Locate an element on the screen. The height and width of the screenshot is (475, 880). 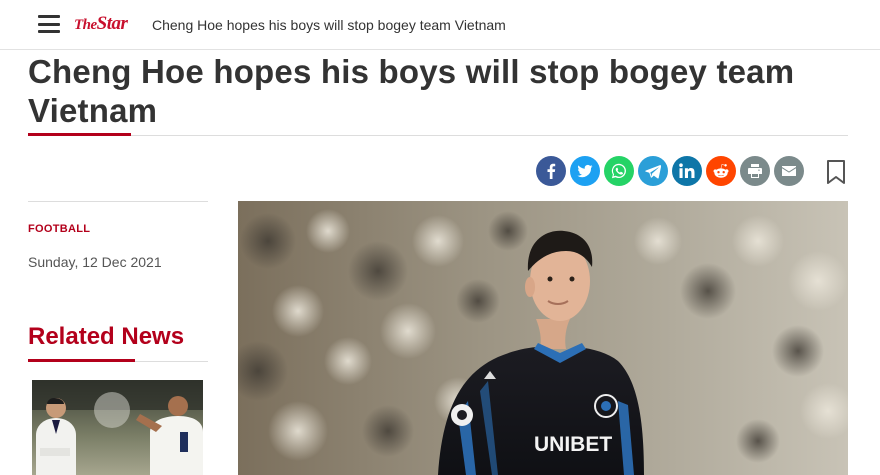
meta-divider is located at coordinates (118, 201).